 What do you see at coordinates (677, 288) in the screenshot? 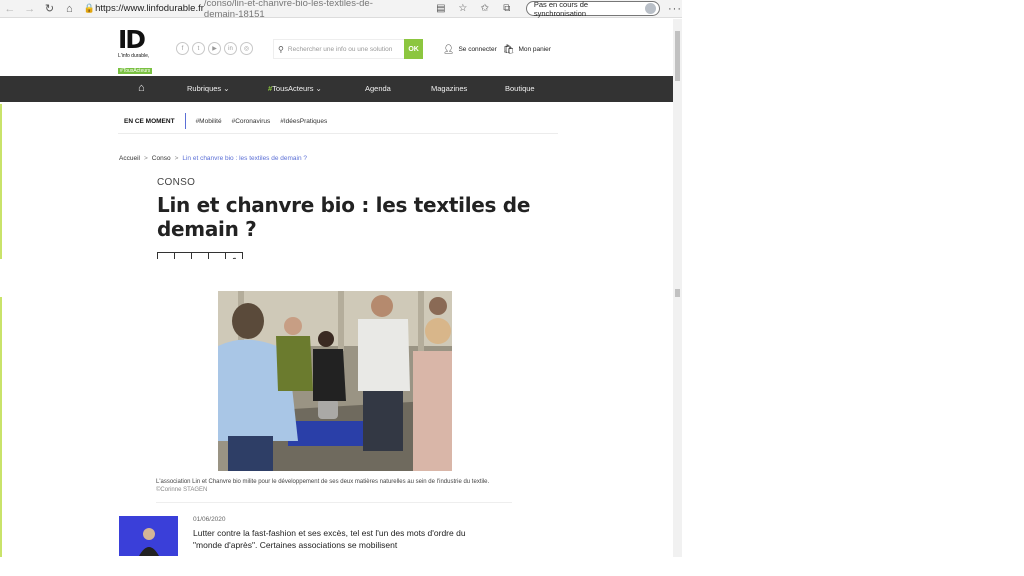
I see `vertical-scrollbar` at bounding box center [677, 288].